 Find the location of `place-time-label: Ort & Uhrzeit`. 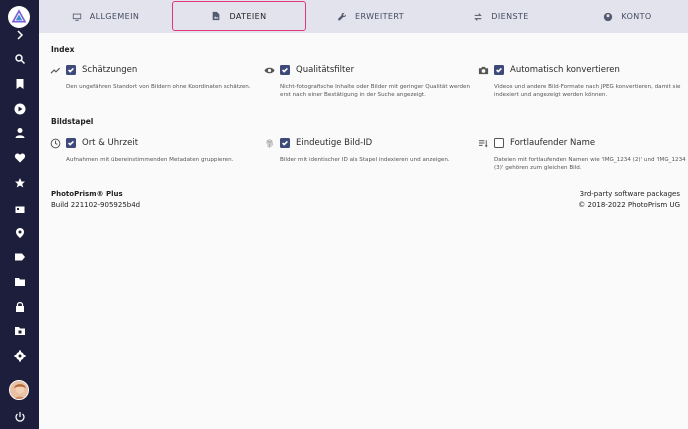

place-time-label: Ort & Uhrzeit is located at coordinates (110, 143).